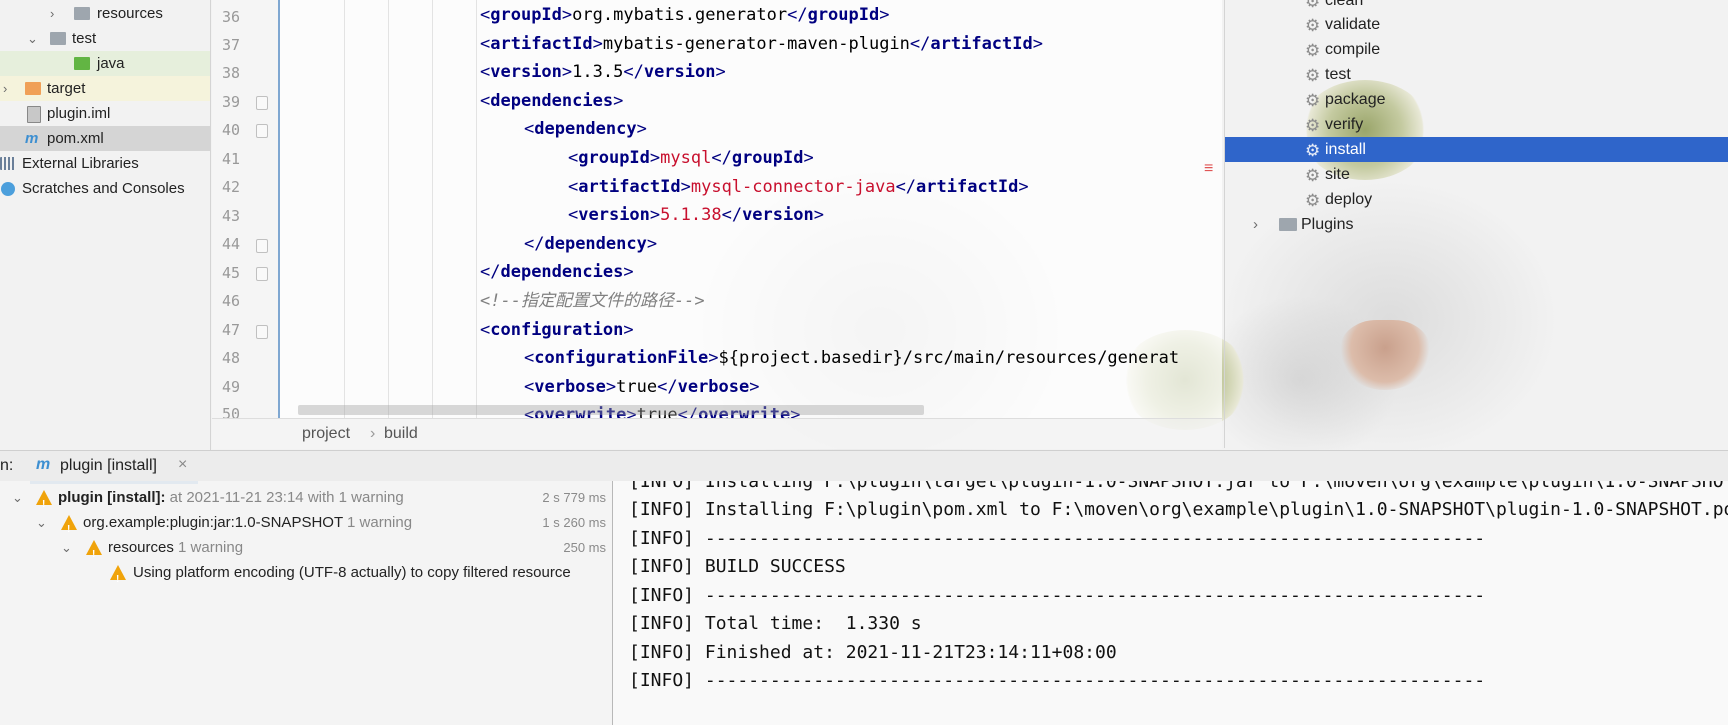 This screenshot has width=1728, height=725. What do you see at coordinates (58, 38) in the screenshot?
I see `folder-icon` at bounding box center [58, 38].